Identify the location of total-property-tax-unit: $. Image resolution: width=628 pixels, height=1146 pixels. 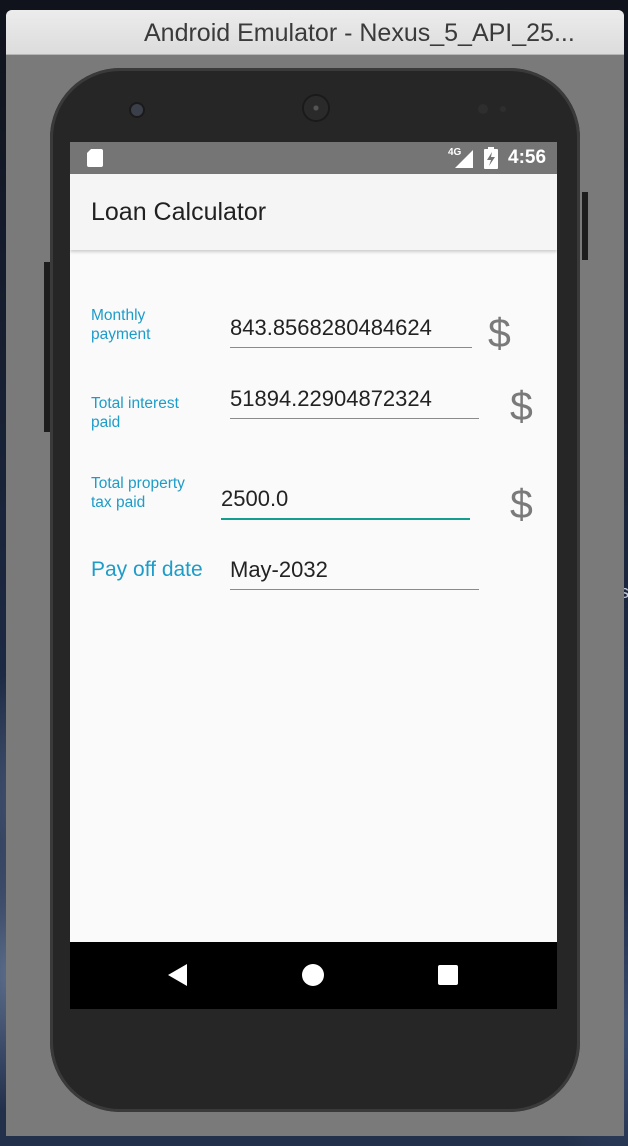
(521, 504).